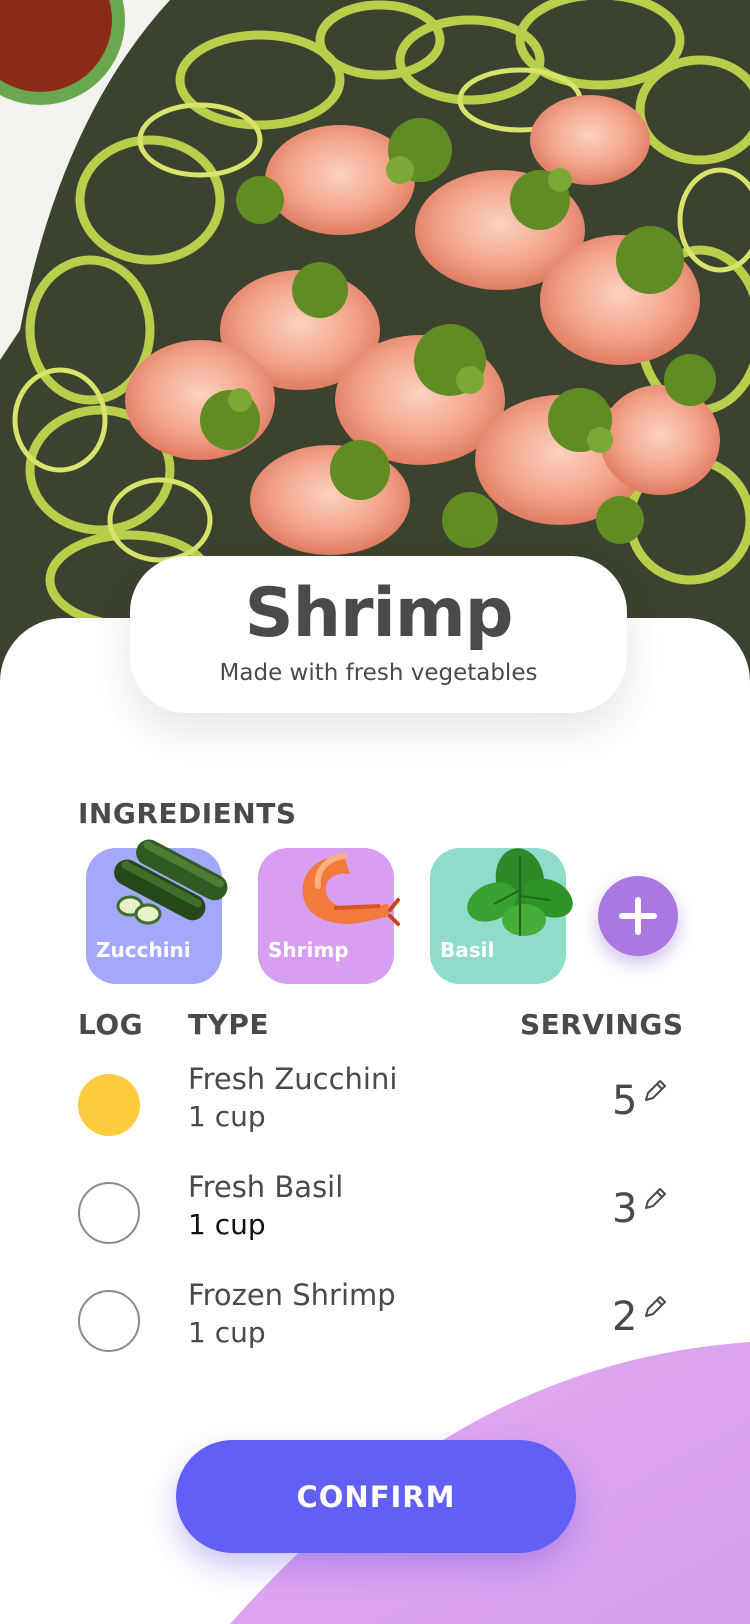 The image size is (750, 1624). What do you see at coordinates (379, 613) in the screenshot?
I see `dish-title: Shrimp` at bounding box center [379, 613].